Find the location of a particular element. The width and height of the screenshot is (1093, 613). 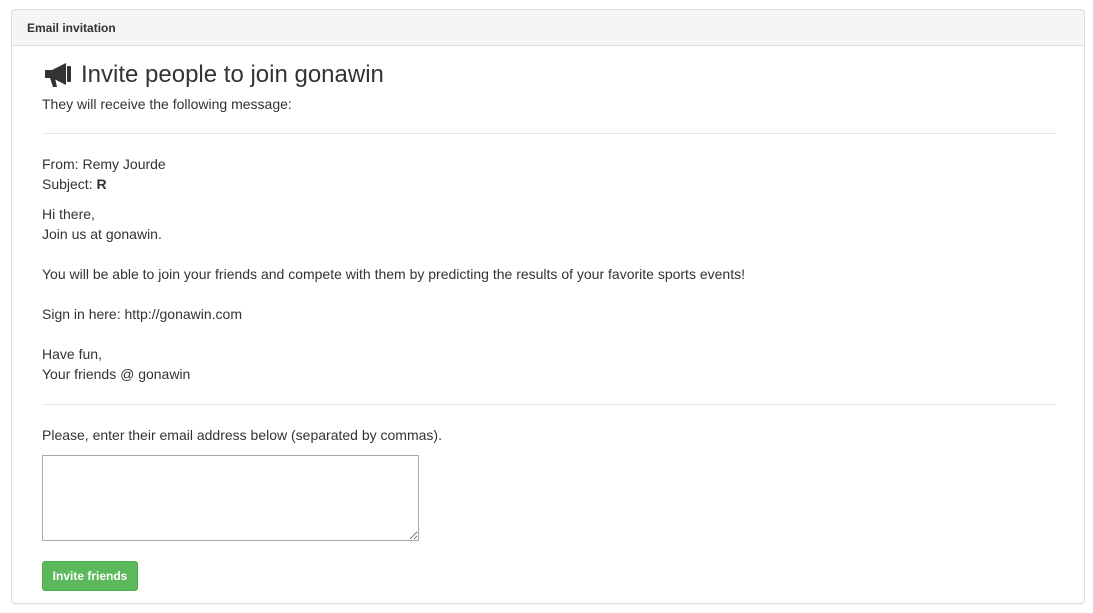

page-subtitle: They will receive the following message: is located at coordinates (167, 104).